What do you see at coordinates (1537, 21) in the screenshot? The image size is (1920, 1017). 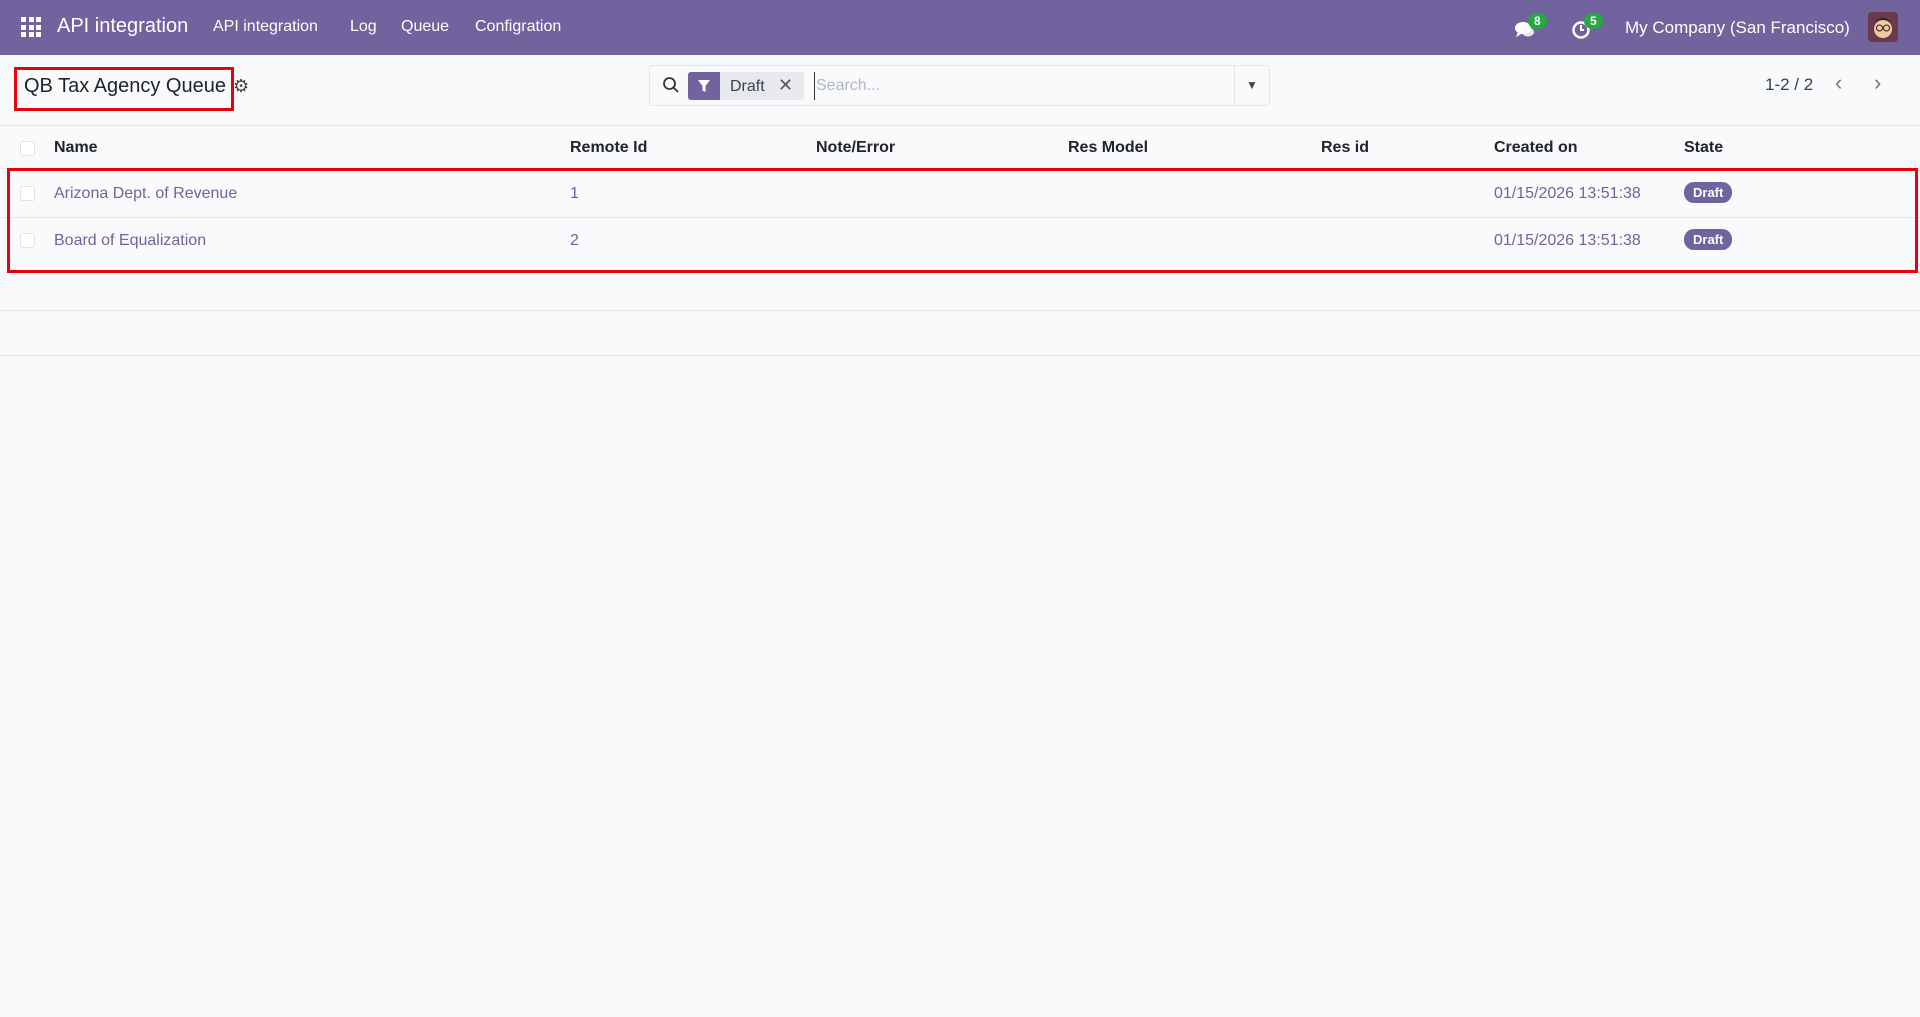 I see `messages-count-badge: 8` at bounding box center [1537, 21].